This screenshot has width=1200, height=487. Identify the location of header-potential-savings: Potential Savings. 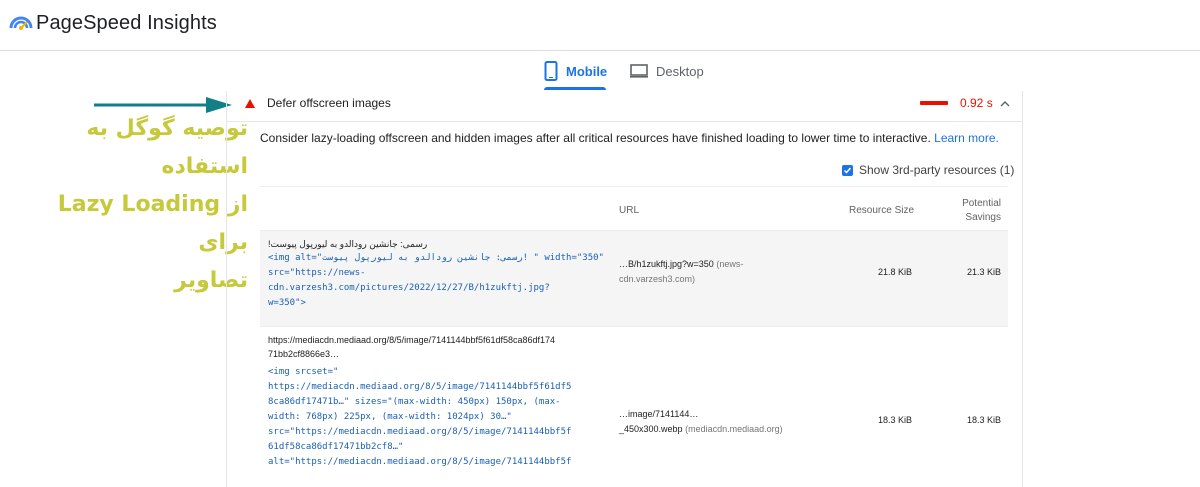
(981, 211).